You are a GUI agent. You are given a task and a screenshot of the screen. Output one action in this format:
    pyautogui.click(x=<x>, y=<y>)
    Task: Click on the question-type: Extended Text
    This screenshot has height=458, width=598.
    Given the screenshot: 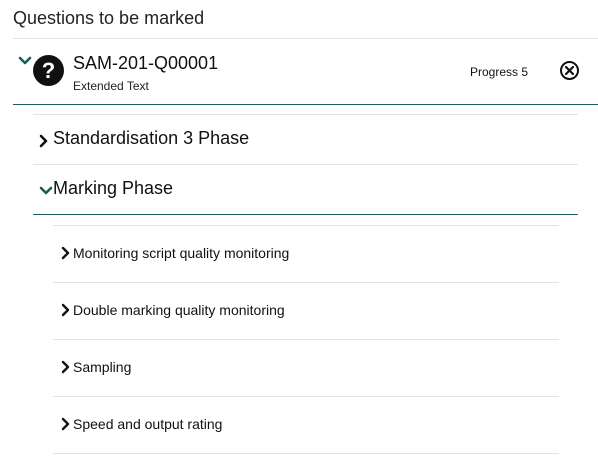 What is the action you would take?
    pyautogui.click(x=111, y=86)
    